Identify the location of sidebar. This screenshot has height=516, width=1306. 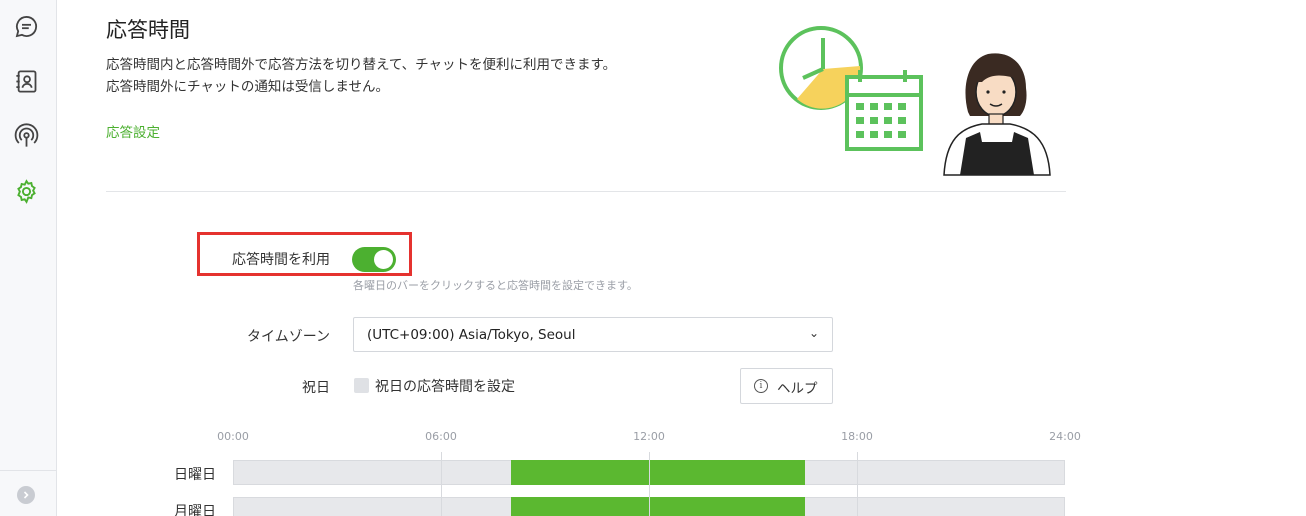
(28, 258).